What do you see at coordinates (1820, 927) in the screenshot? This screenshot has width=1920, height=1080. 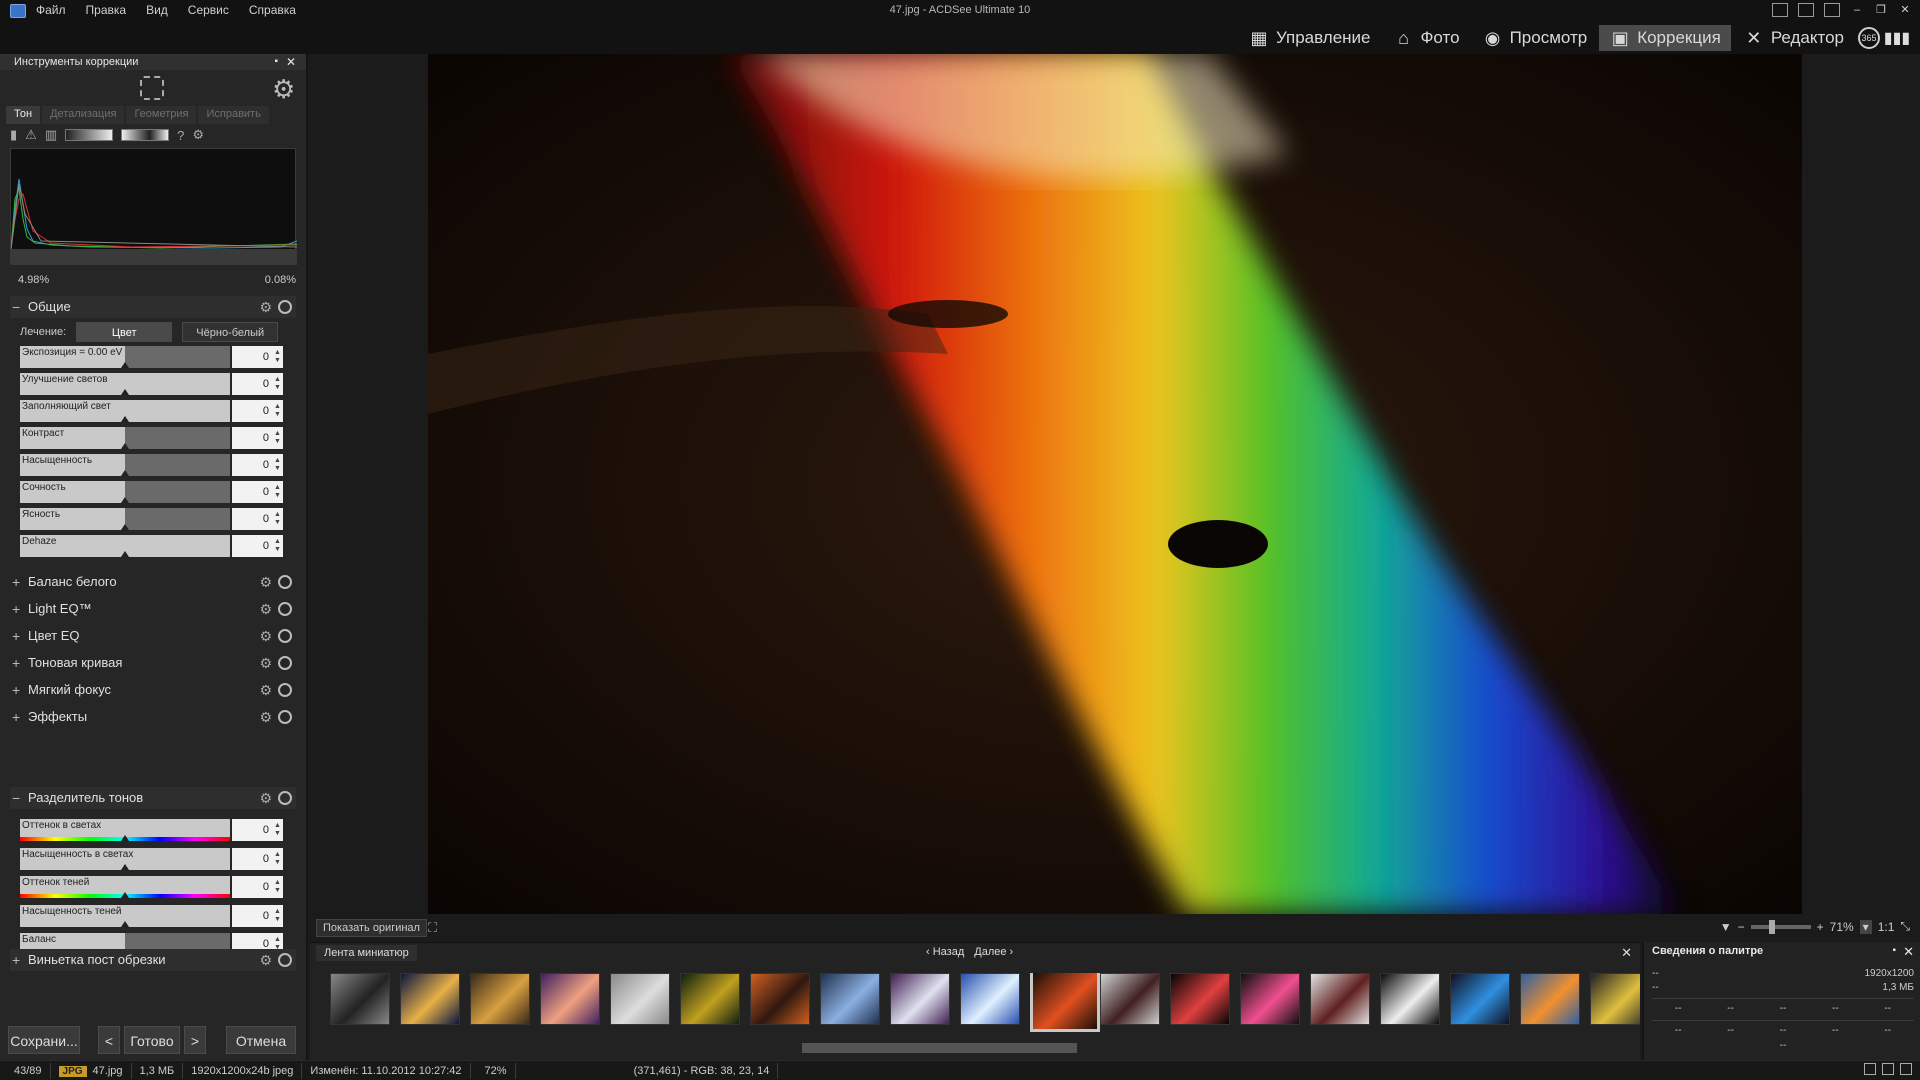 I see `zoom-in-icon: +` at bounding box center [1820, 927].